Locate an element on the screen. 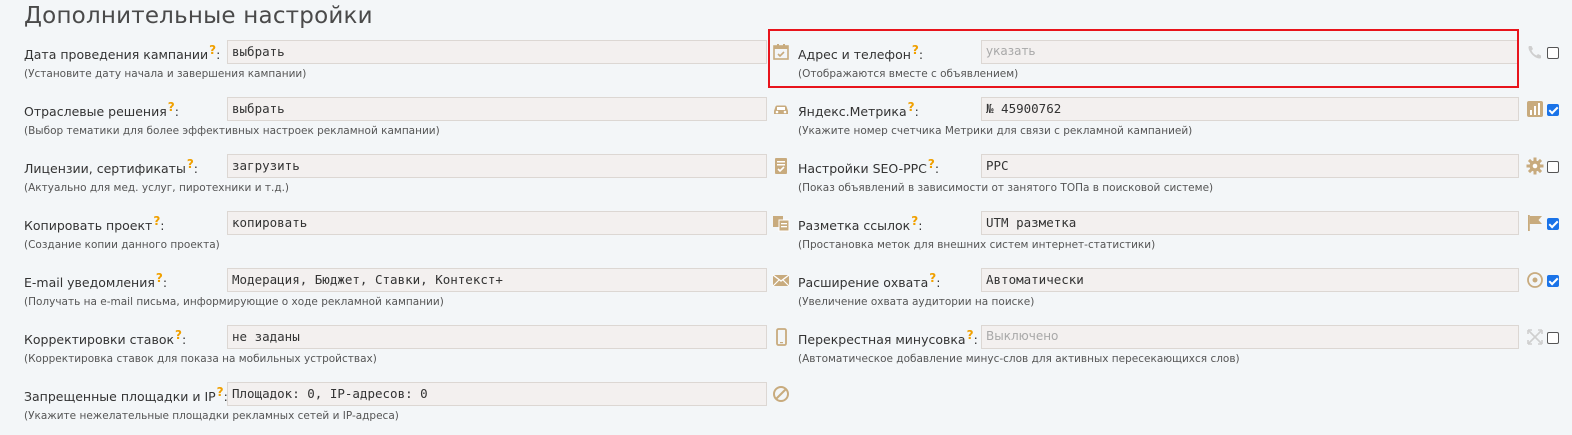 This screenshot has width=1572, height=435. setting-label: Перекрестная минусовка?: is located at coordinates (888, 337).